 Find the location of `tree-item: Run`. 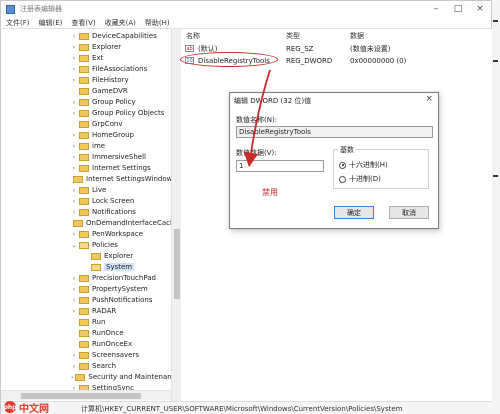

tree-item: Run is located at coordinates (86, 322).